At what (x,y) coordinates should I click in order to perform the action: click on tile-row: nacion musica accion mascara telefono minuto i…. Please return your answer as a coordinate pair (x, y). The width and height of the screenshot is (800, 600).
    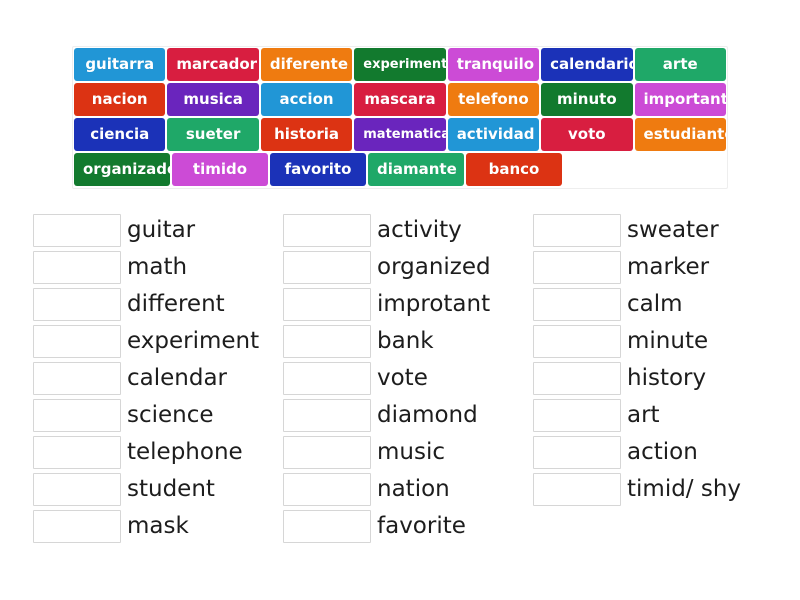
    Looking at the image, I should click on (400, 99).